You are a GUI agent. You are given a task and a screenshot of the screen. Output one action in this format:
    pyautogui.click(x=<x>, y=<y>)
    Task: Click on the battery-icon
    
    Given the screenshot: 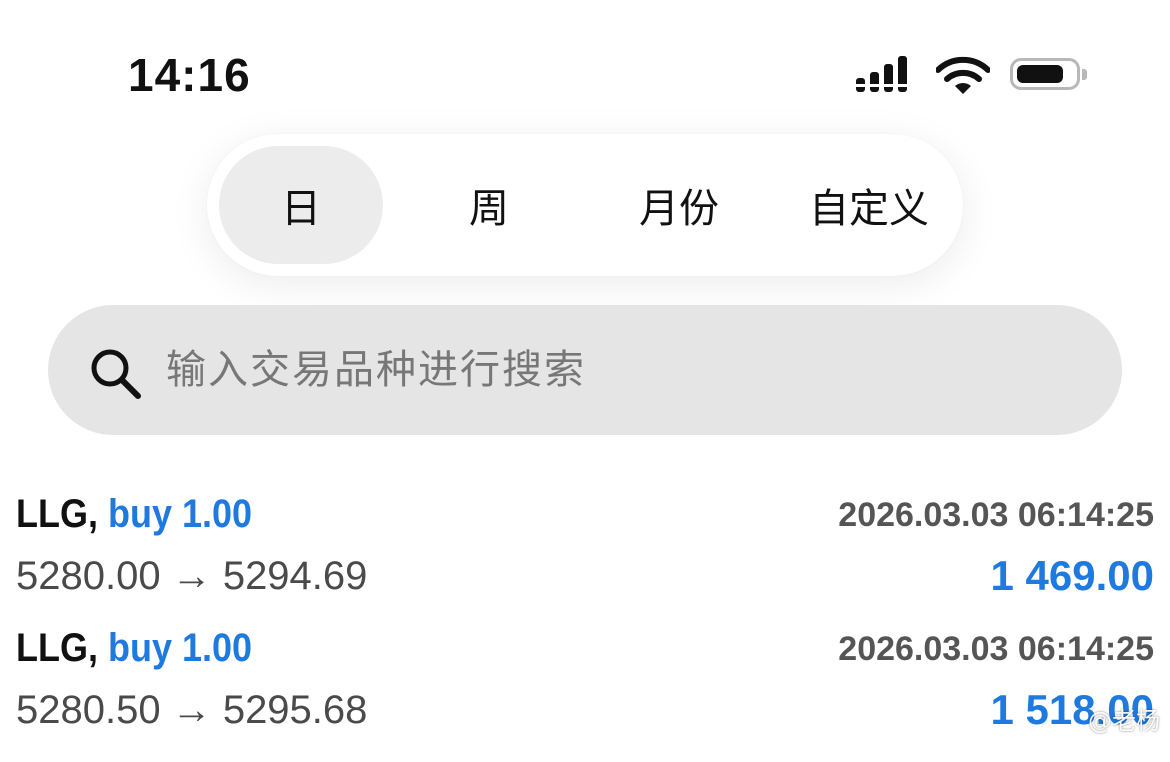 What is the action you would take?
    pyautogui.click(x=1048, y=74)
    